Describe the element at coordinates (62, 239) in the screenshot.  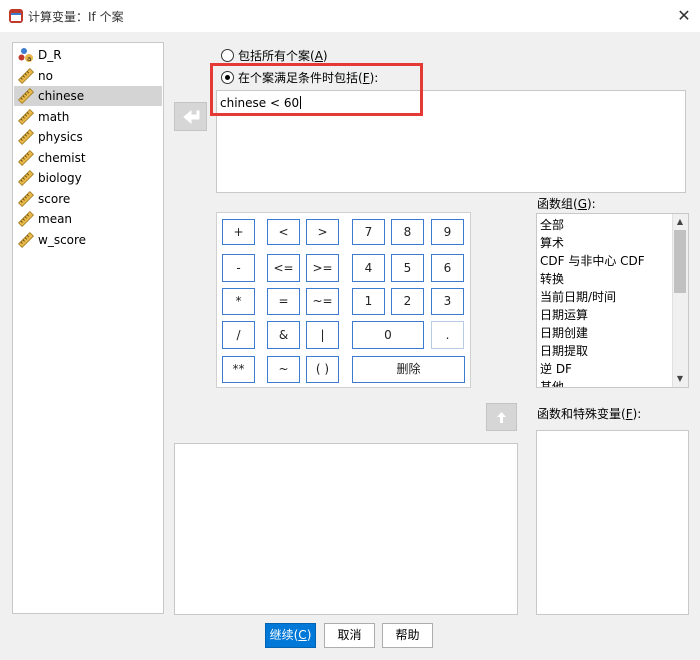
I see `variable-item-label: w_score` at that location.